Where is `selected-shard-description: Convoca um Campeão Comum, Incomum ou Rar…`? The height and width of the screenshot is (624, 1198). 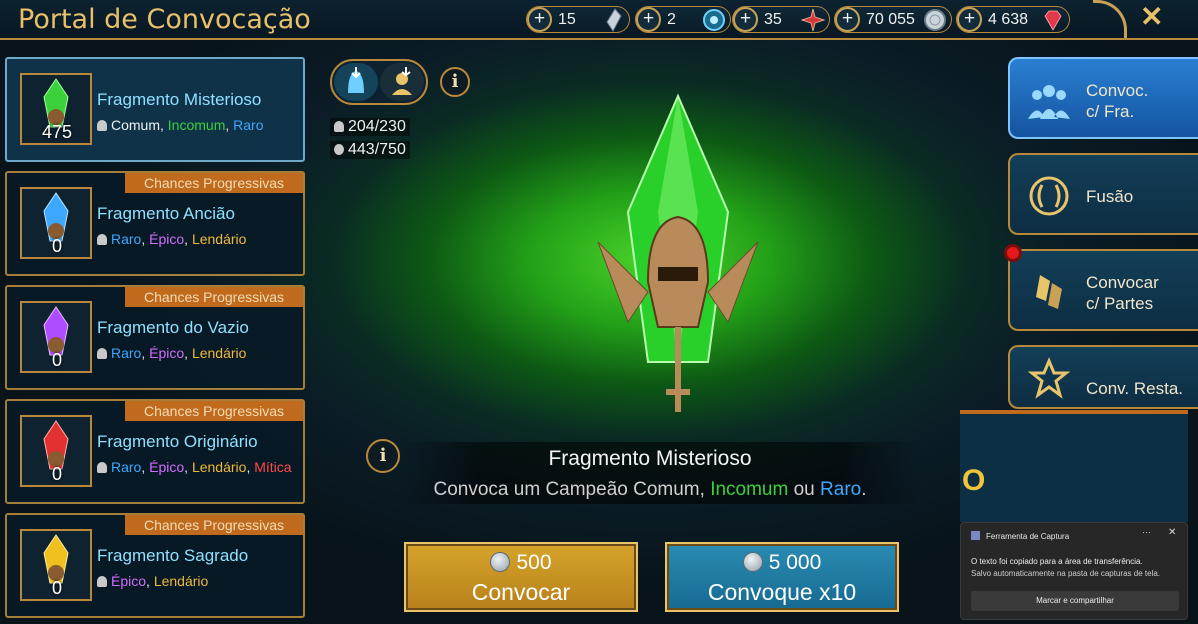 selected-shard-description: Convoca um Campeão Comum, Incomum ou Rar… is located at coordinates (650, 490).